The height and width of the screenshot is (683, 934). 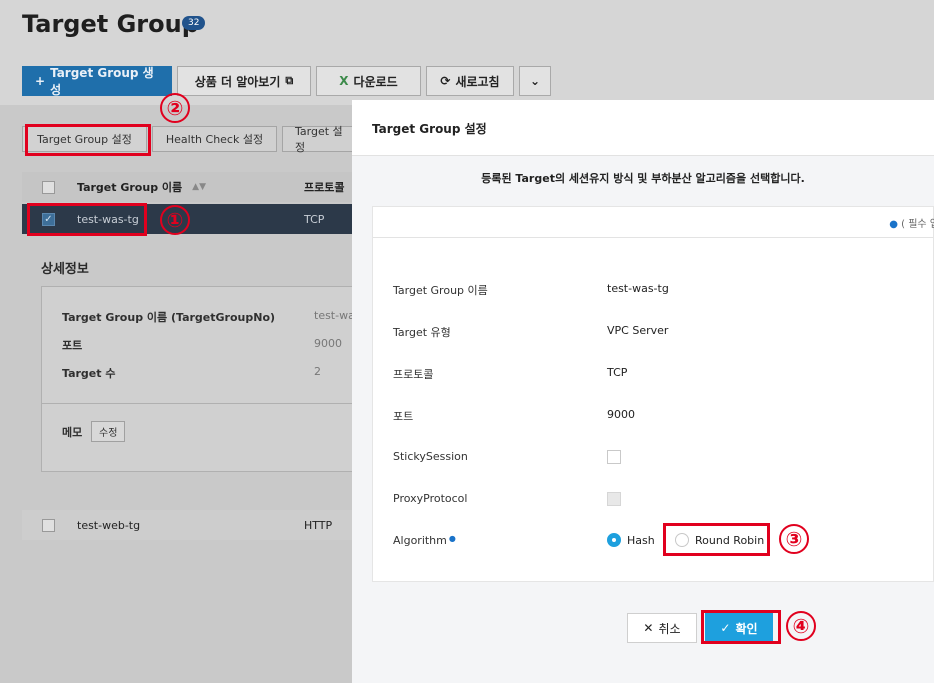 I want to click on column-header-name: Target Group 이름, so click(x=129, y=187).